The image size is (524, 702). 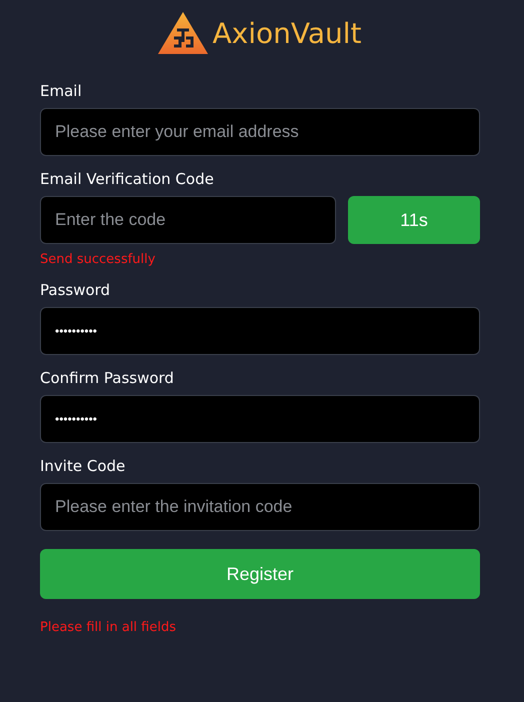 What do you see at coordinates (61, 91) in the screenshot?
I see `field-label: Email` at bounding box center [61, 91].